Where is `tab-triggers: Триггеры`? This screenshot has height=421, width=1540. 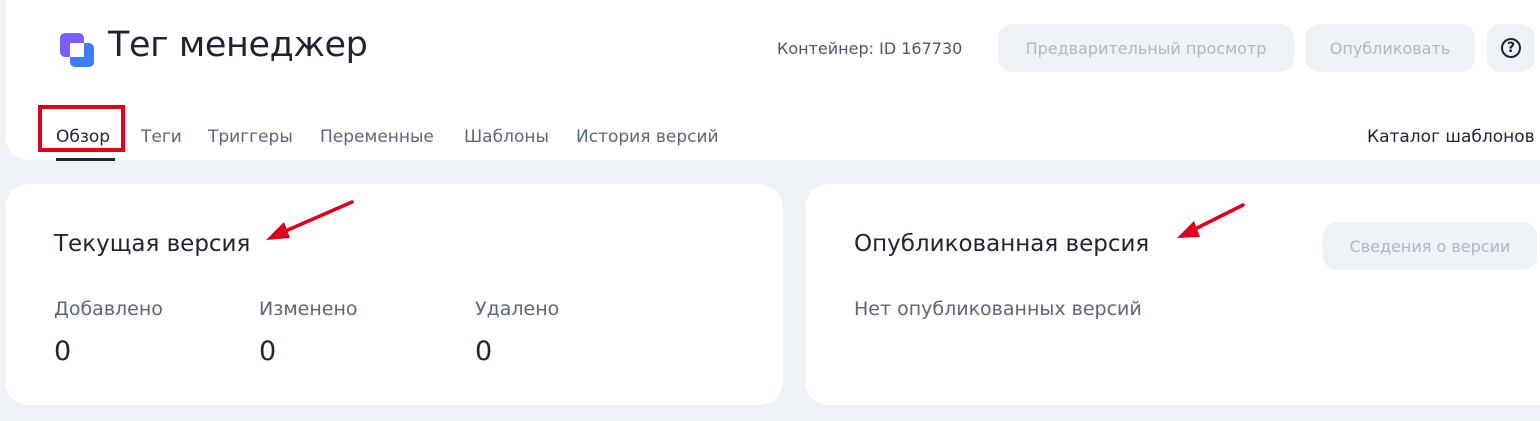 tab-triggers: Триггеры is located at coordinates (250, 137).